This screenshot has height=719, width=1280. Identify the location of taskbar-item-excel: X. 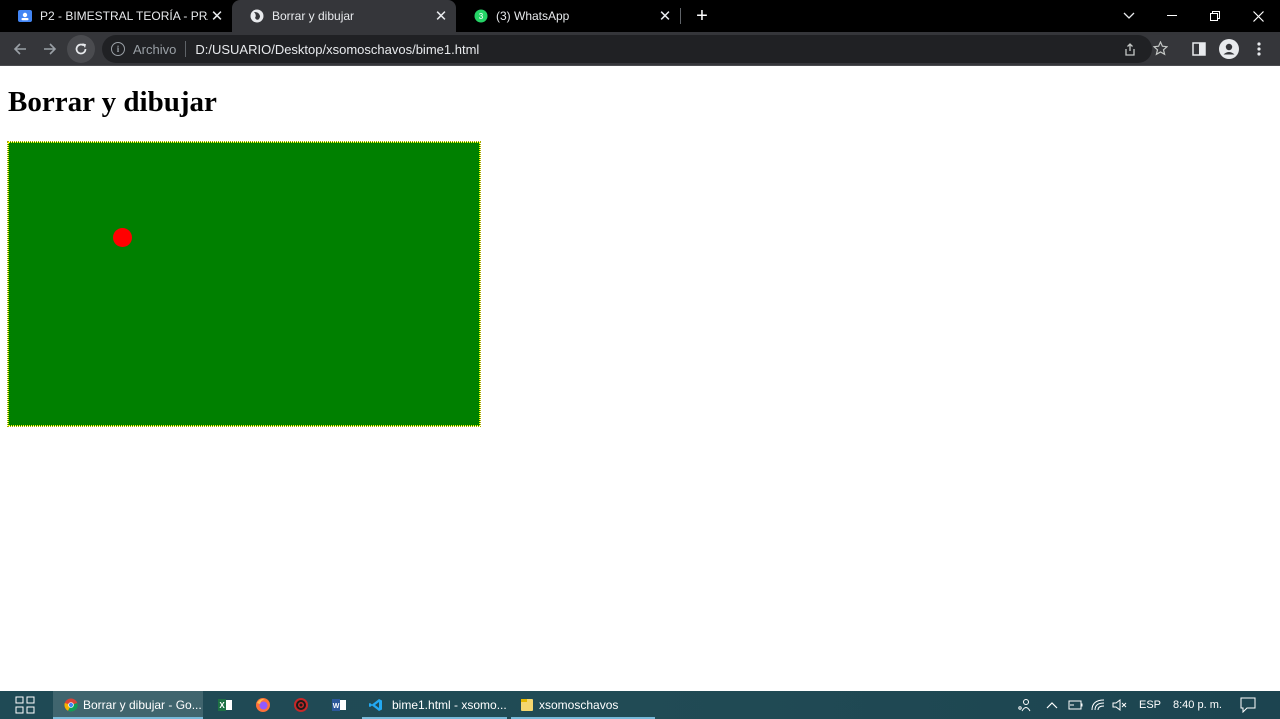
(225, 705).